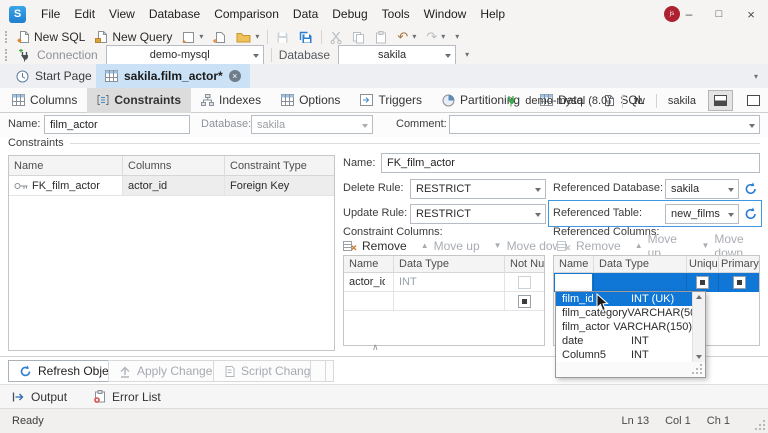  What do you see at coordinates (689, 14) in the screenshot?
I see `minimize-button: –` at bounding box center [689, 14].